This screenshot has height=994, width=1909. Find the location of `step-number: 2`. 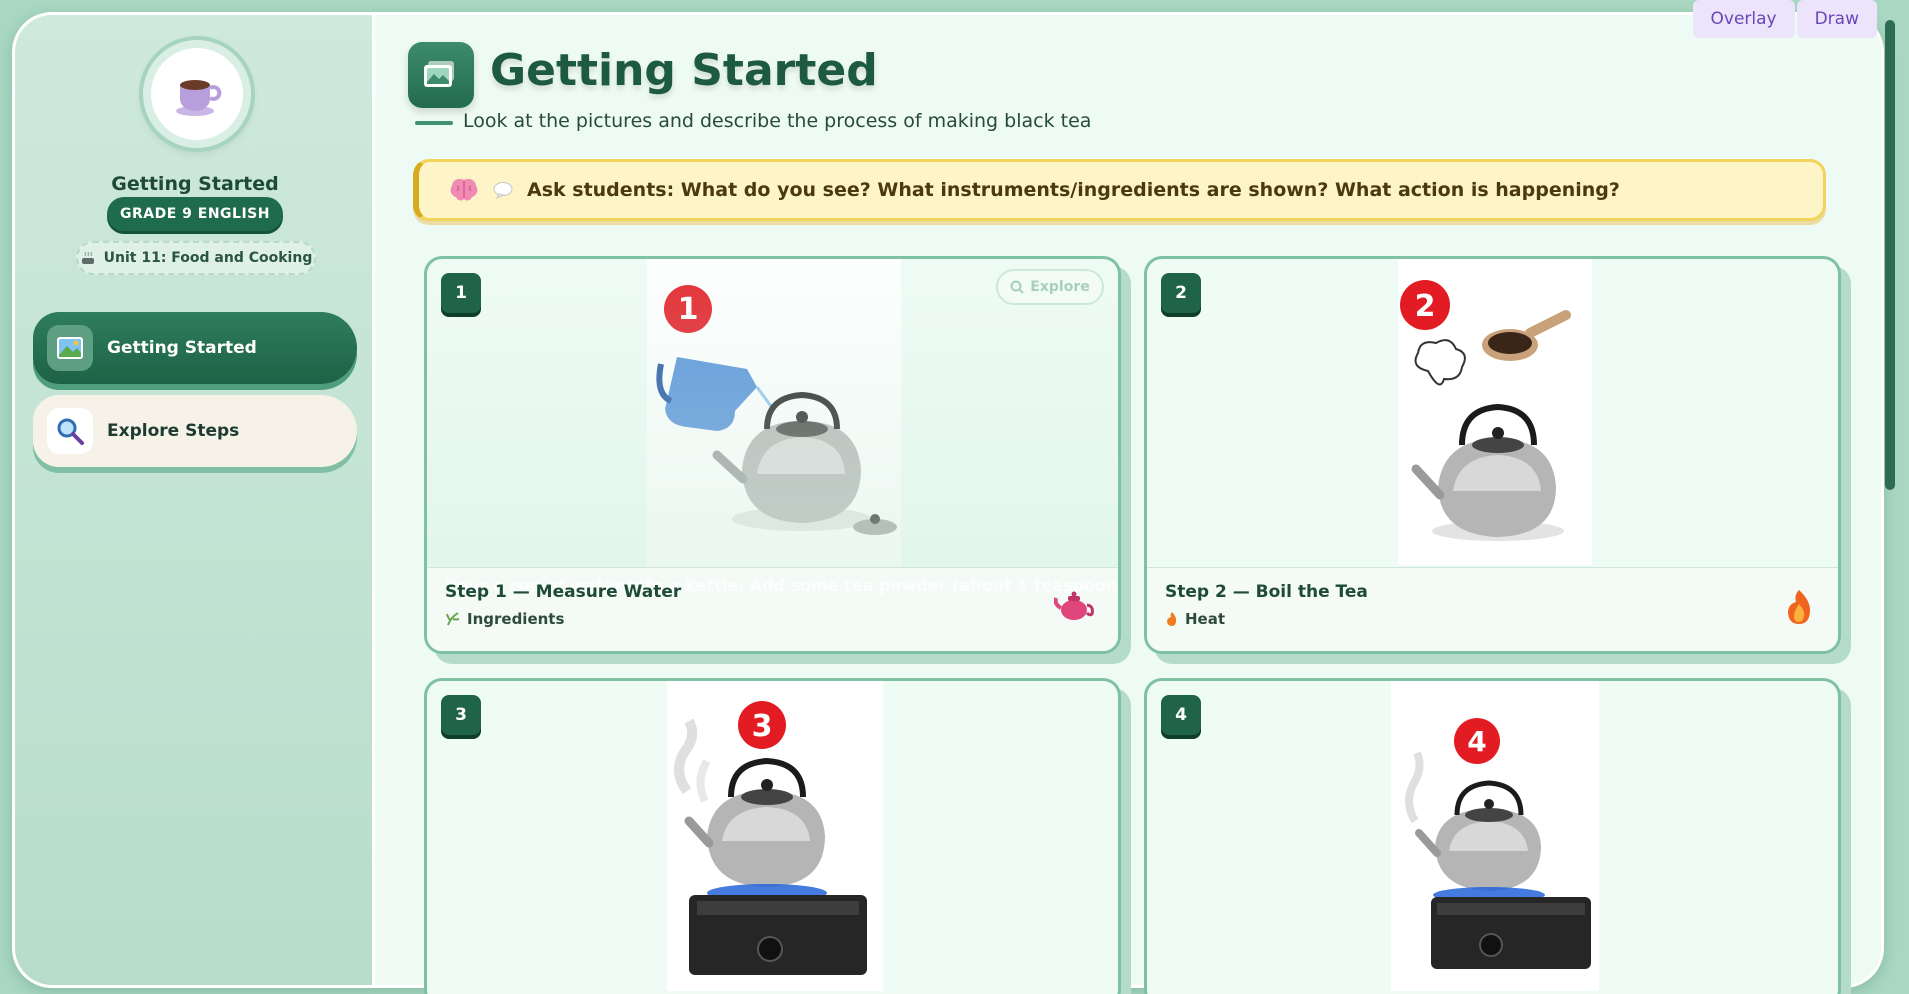

step-number: 2 is located at coordinates (1181, 293).